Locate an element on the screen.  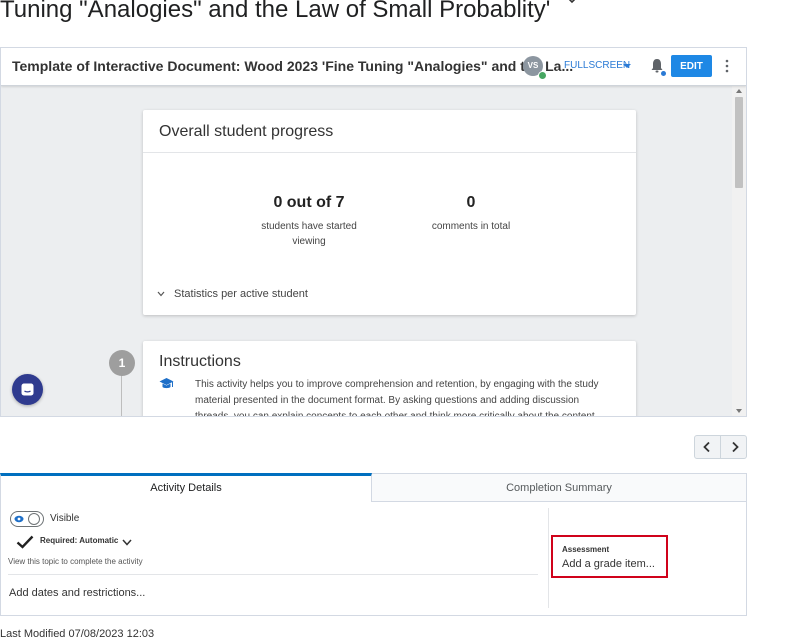
assessment-label: Assessment is located at coordinates (586, 549).